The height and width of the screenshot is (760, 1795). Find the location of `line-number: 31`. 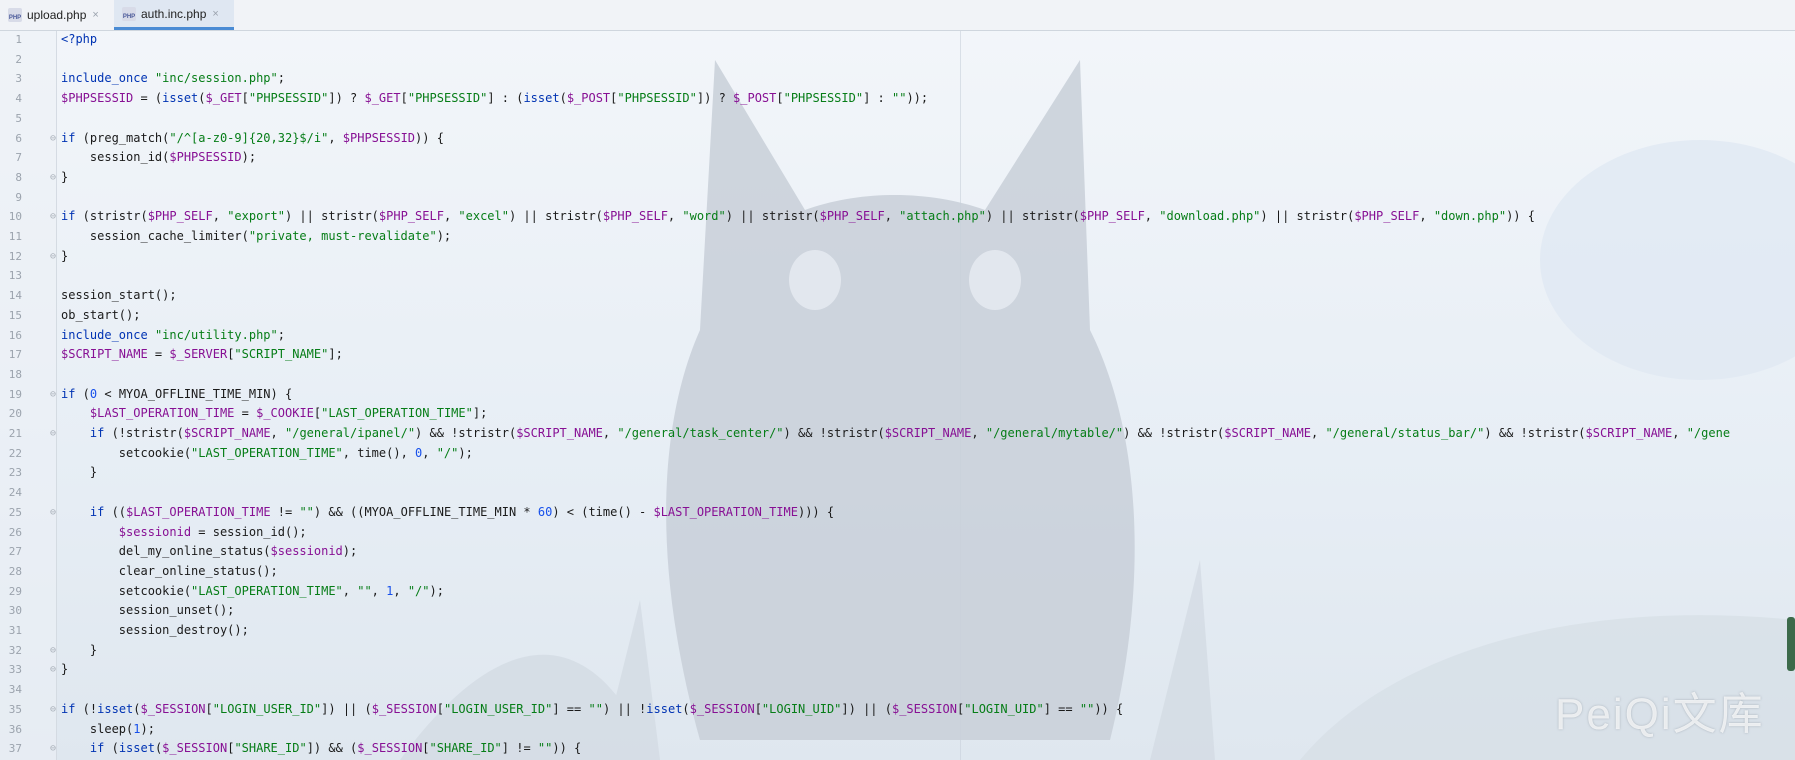

line-number: 31 is located at coordinates (15, 630).